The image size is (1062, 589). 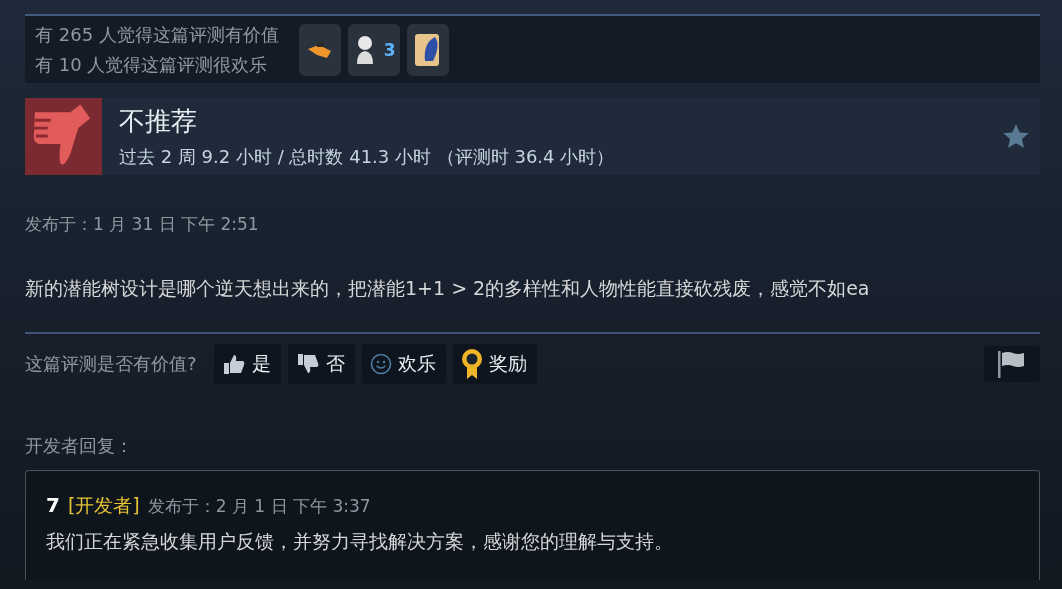 What do you see at coordinates (247, 364) in the screenshot?
I see `yes-button: 是` at bounding box center [247, 364].